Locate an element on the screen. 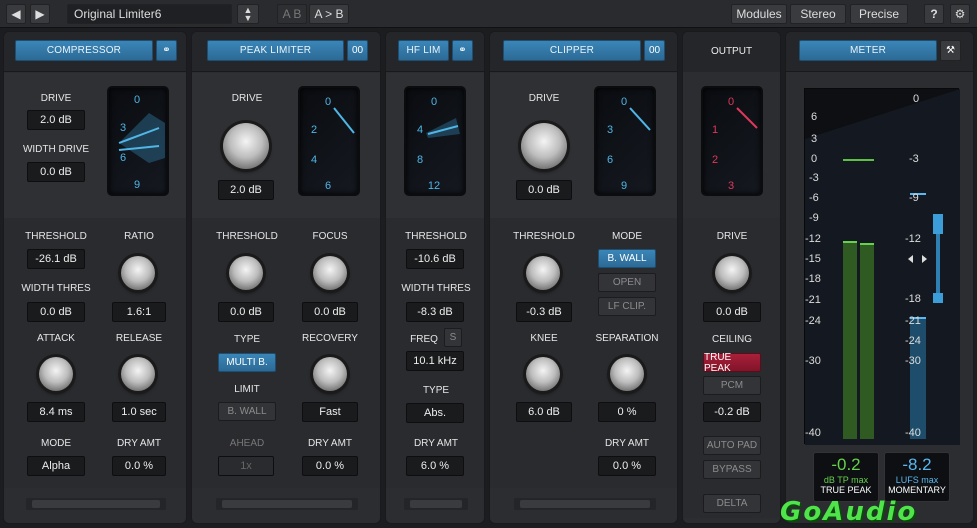 The height and width of the screenshot is (528, 977). threshold-value: -10.6 dB is located at coordinates (435, 259).